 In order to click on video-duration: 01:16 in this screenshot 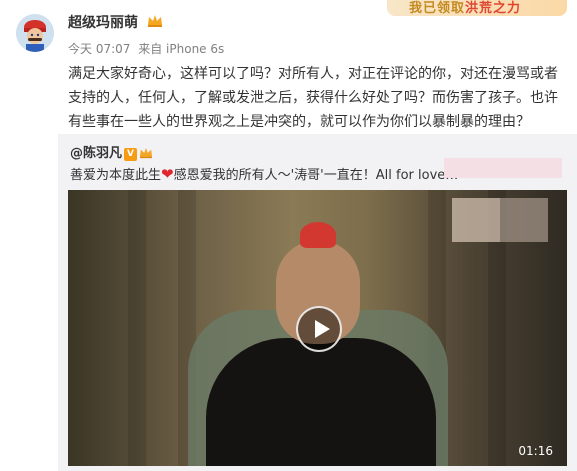, I will do `click(535, 451)`.